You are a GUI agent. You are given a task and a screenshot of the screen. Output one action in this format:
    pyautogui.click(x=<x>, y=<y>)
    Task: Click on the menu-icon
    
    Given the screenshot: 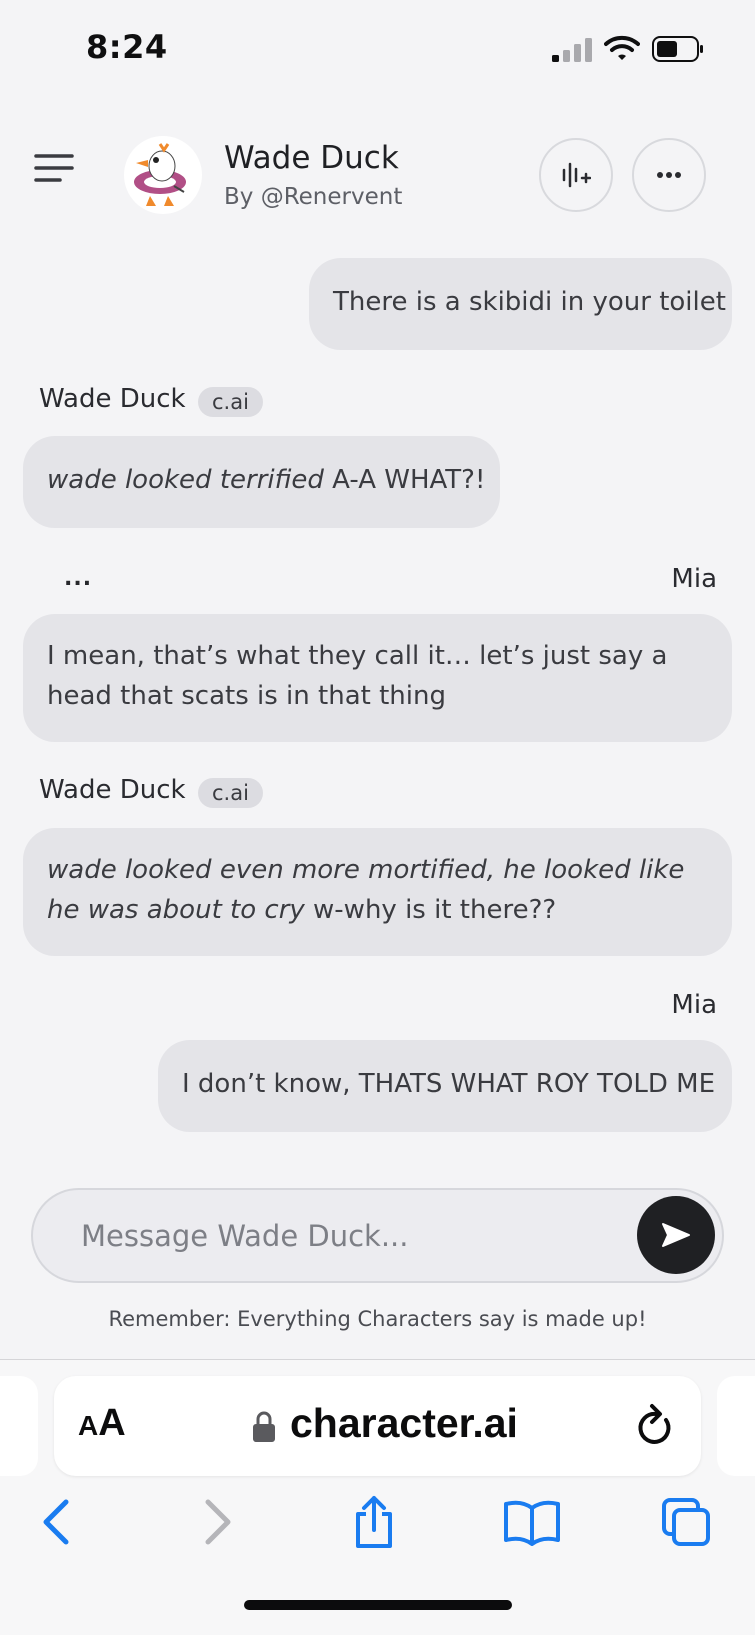 What is the action you would take?
    pyautogui.click(x=54, y=169)
    